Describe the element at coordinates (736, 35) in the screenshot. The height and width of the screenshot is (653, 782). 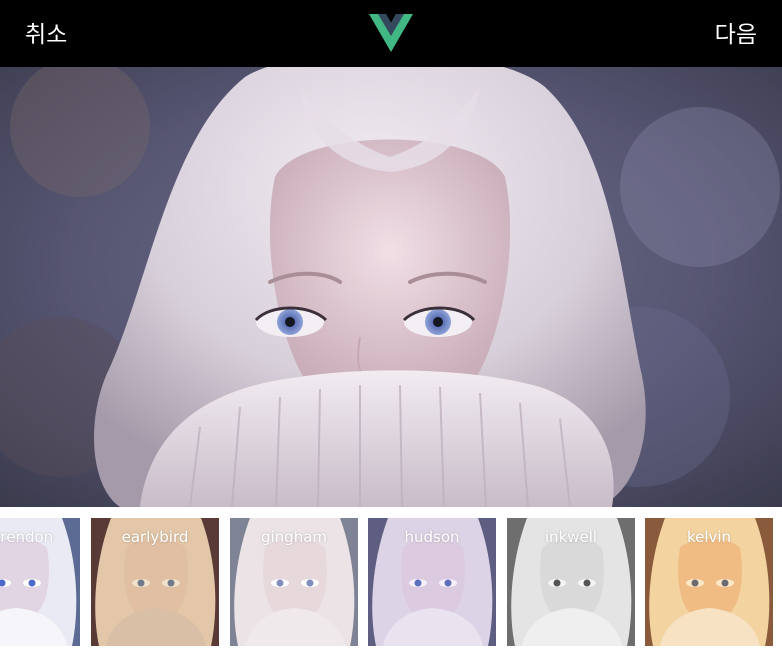
I see `next-button: 다음` at that location.